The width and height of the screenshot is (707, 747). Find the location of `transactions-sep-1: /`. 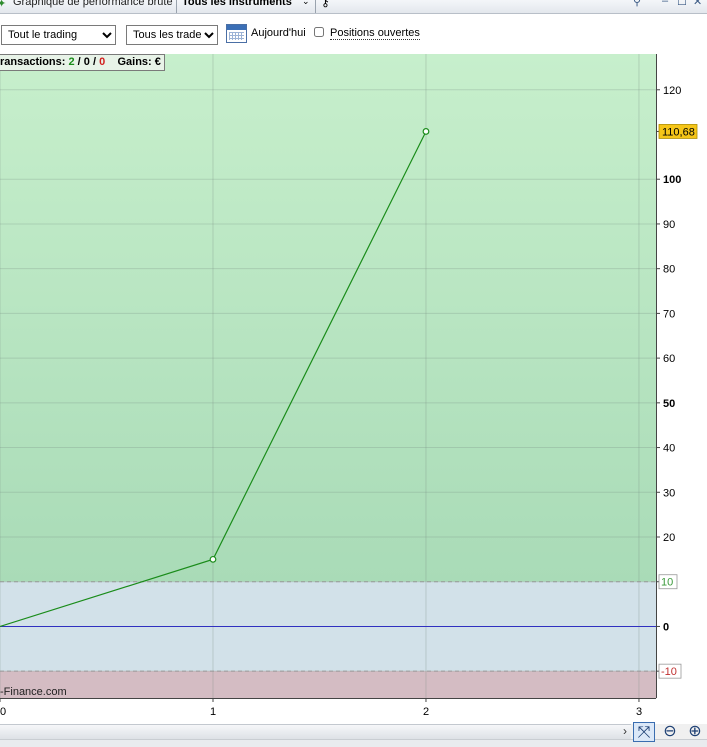

transactions-sep-1: / is located at coordinates (79, 62).